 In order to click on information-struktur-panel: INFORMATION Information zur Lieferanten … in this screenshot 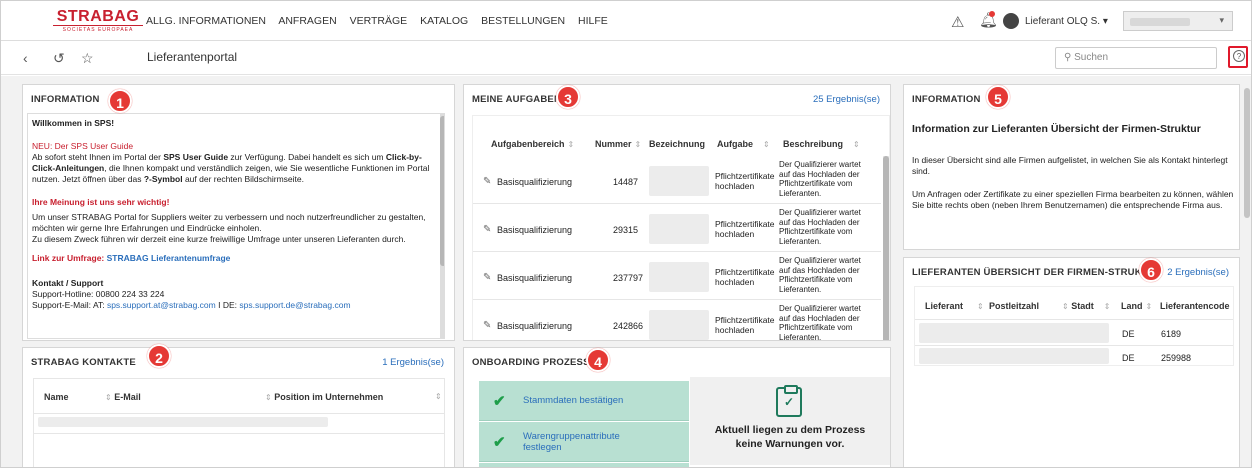, I will do `click(1071, 167)`.